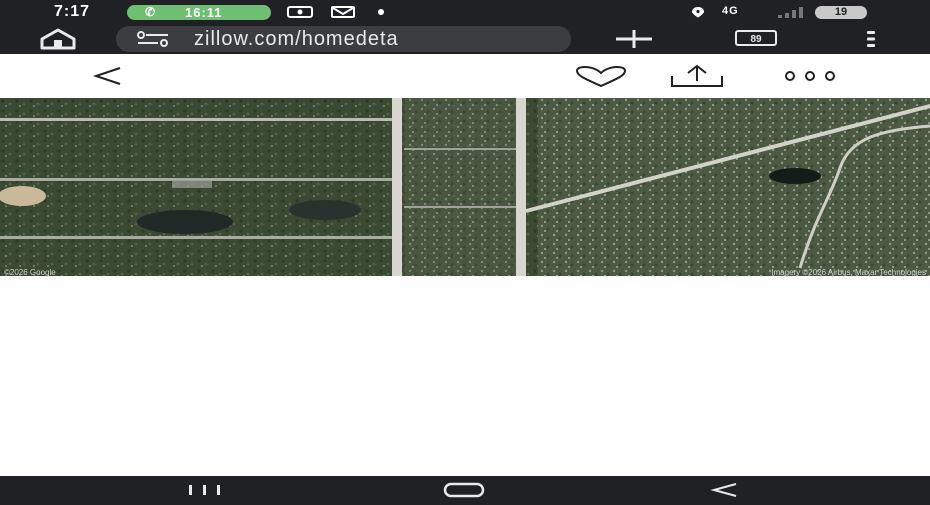  Describe the element at coordinates (730, 11) in the screenshot. I see `network-type: 4G` at that location.